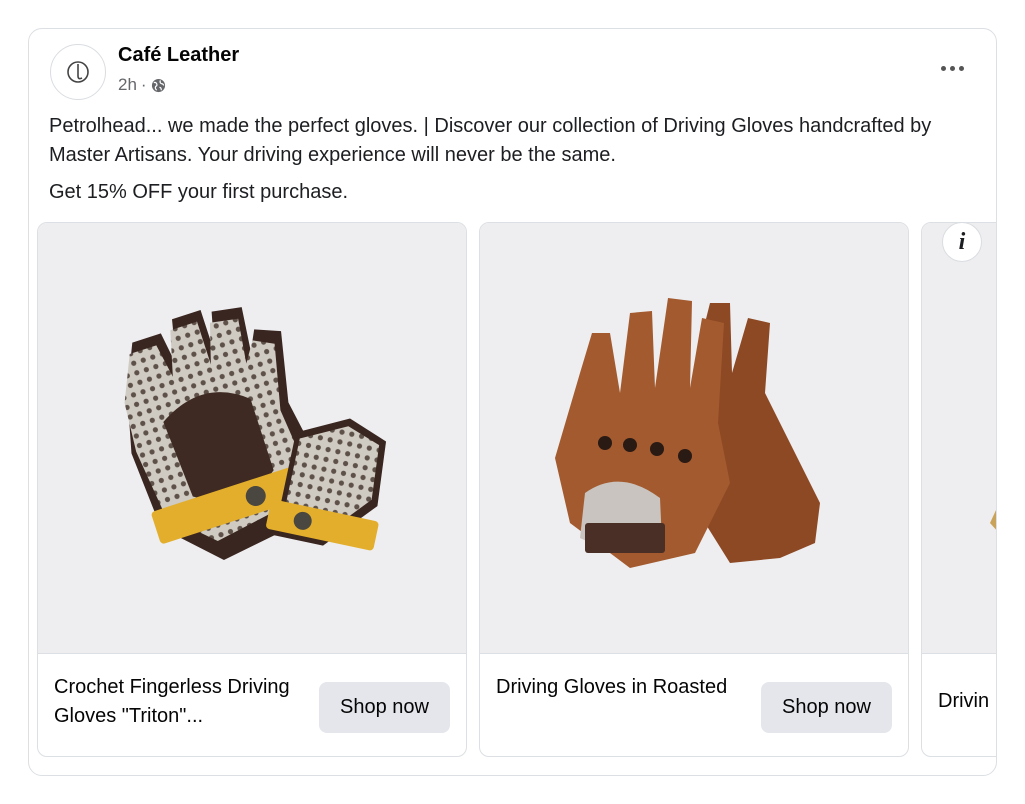 This screenshot has width=1025, height=804. I want to click on product-image-partial, so click(959, 438).